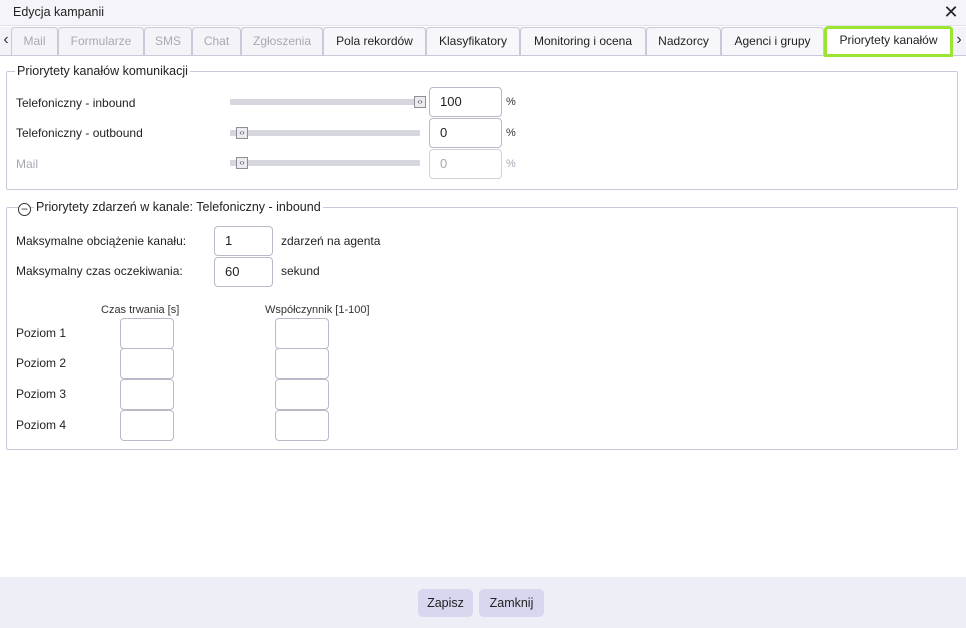  I want to click on tab-label: Zgłoszenia, so click(282, 41).